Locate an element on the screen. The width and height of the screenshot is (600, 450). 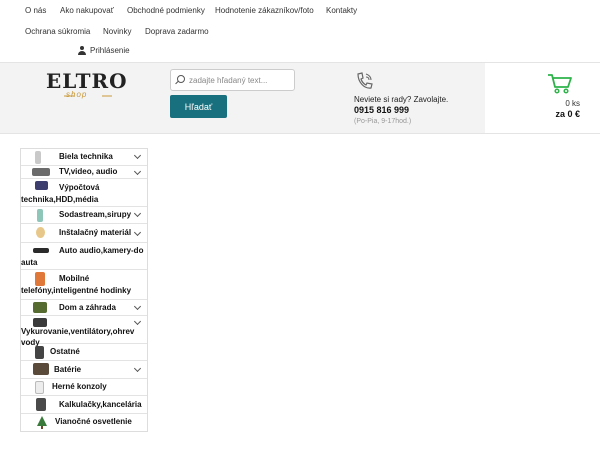
category-item: Inštalačný materiál is located at coordinates (84, 233).